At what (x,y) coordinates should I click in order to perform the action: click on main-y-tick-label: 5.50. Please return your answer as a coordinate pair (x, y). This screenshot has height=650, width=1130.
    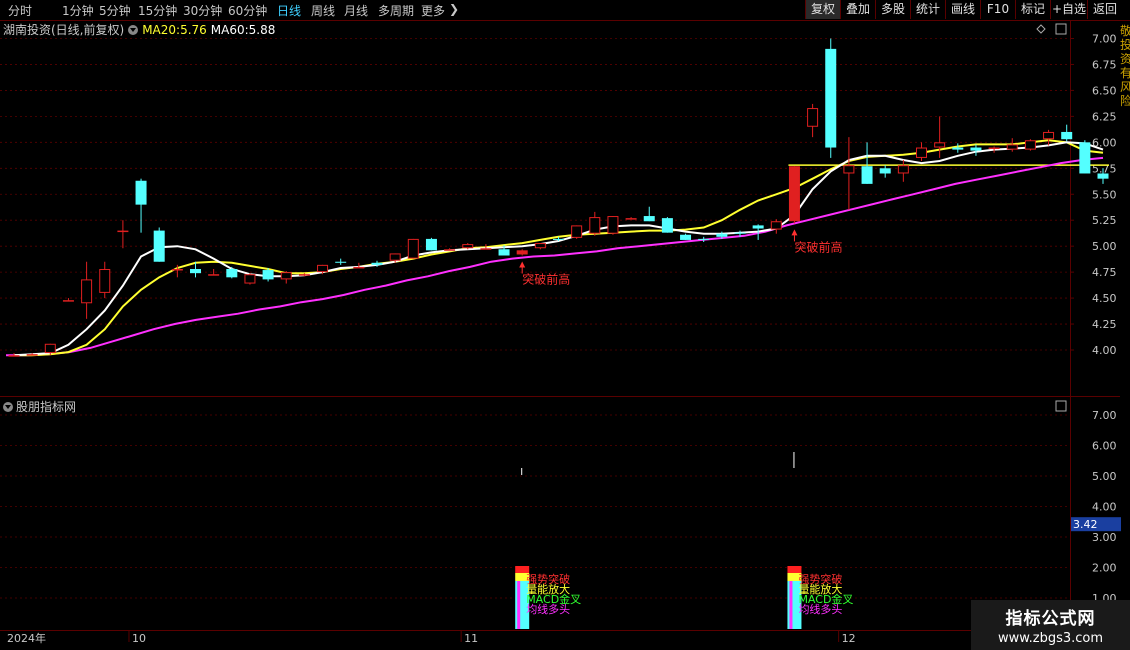
    Looking at the image, I should click on (1104, 194).